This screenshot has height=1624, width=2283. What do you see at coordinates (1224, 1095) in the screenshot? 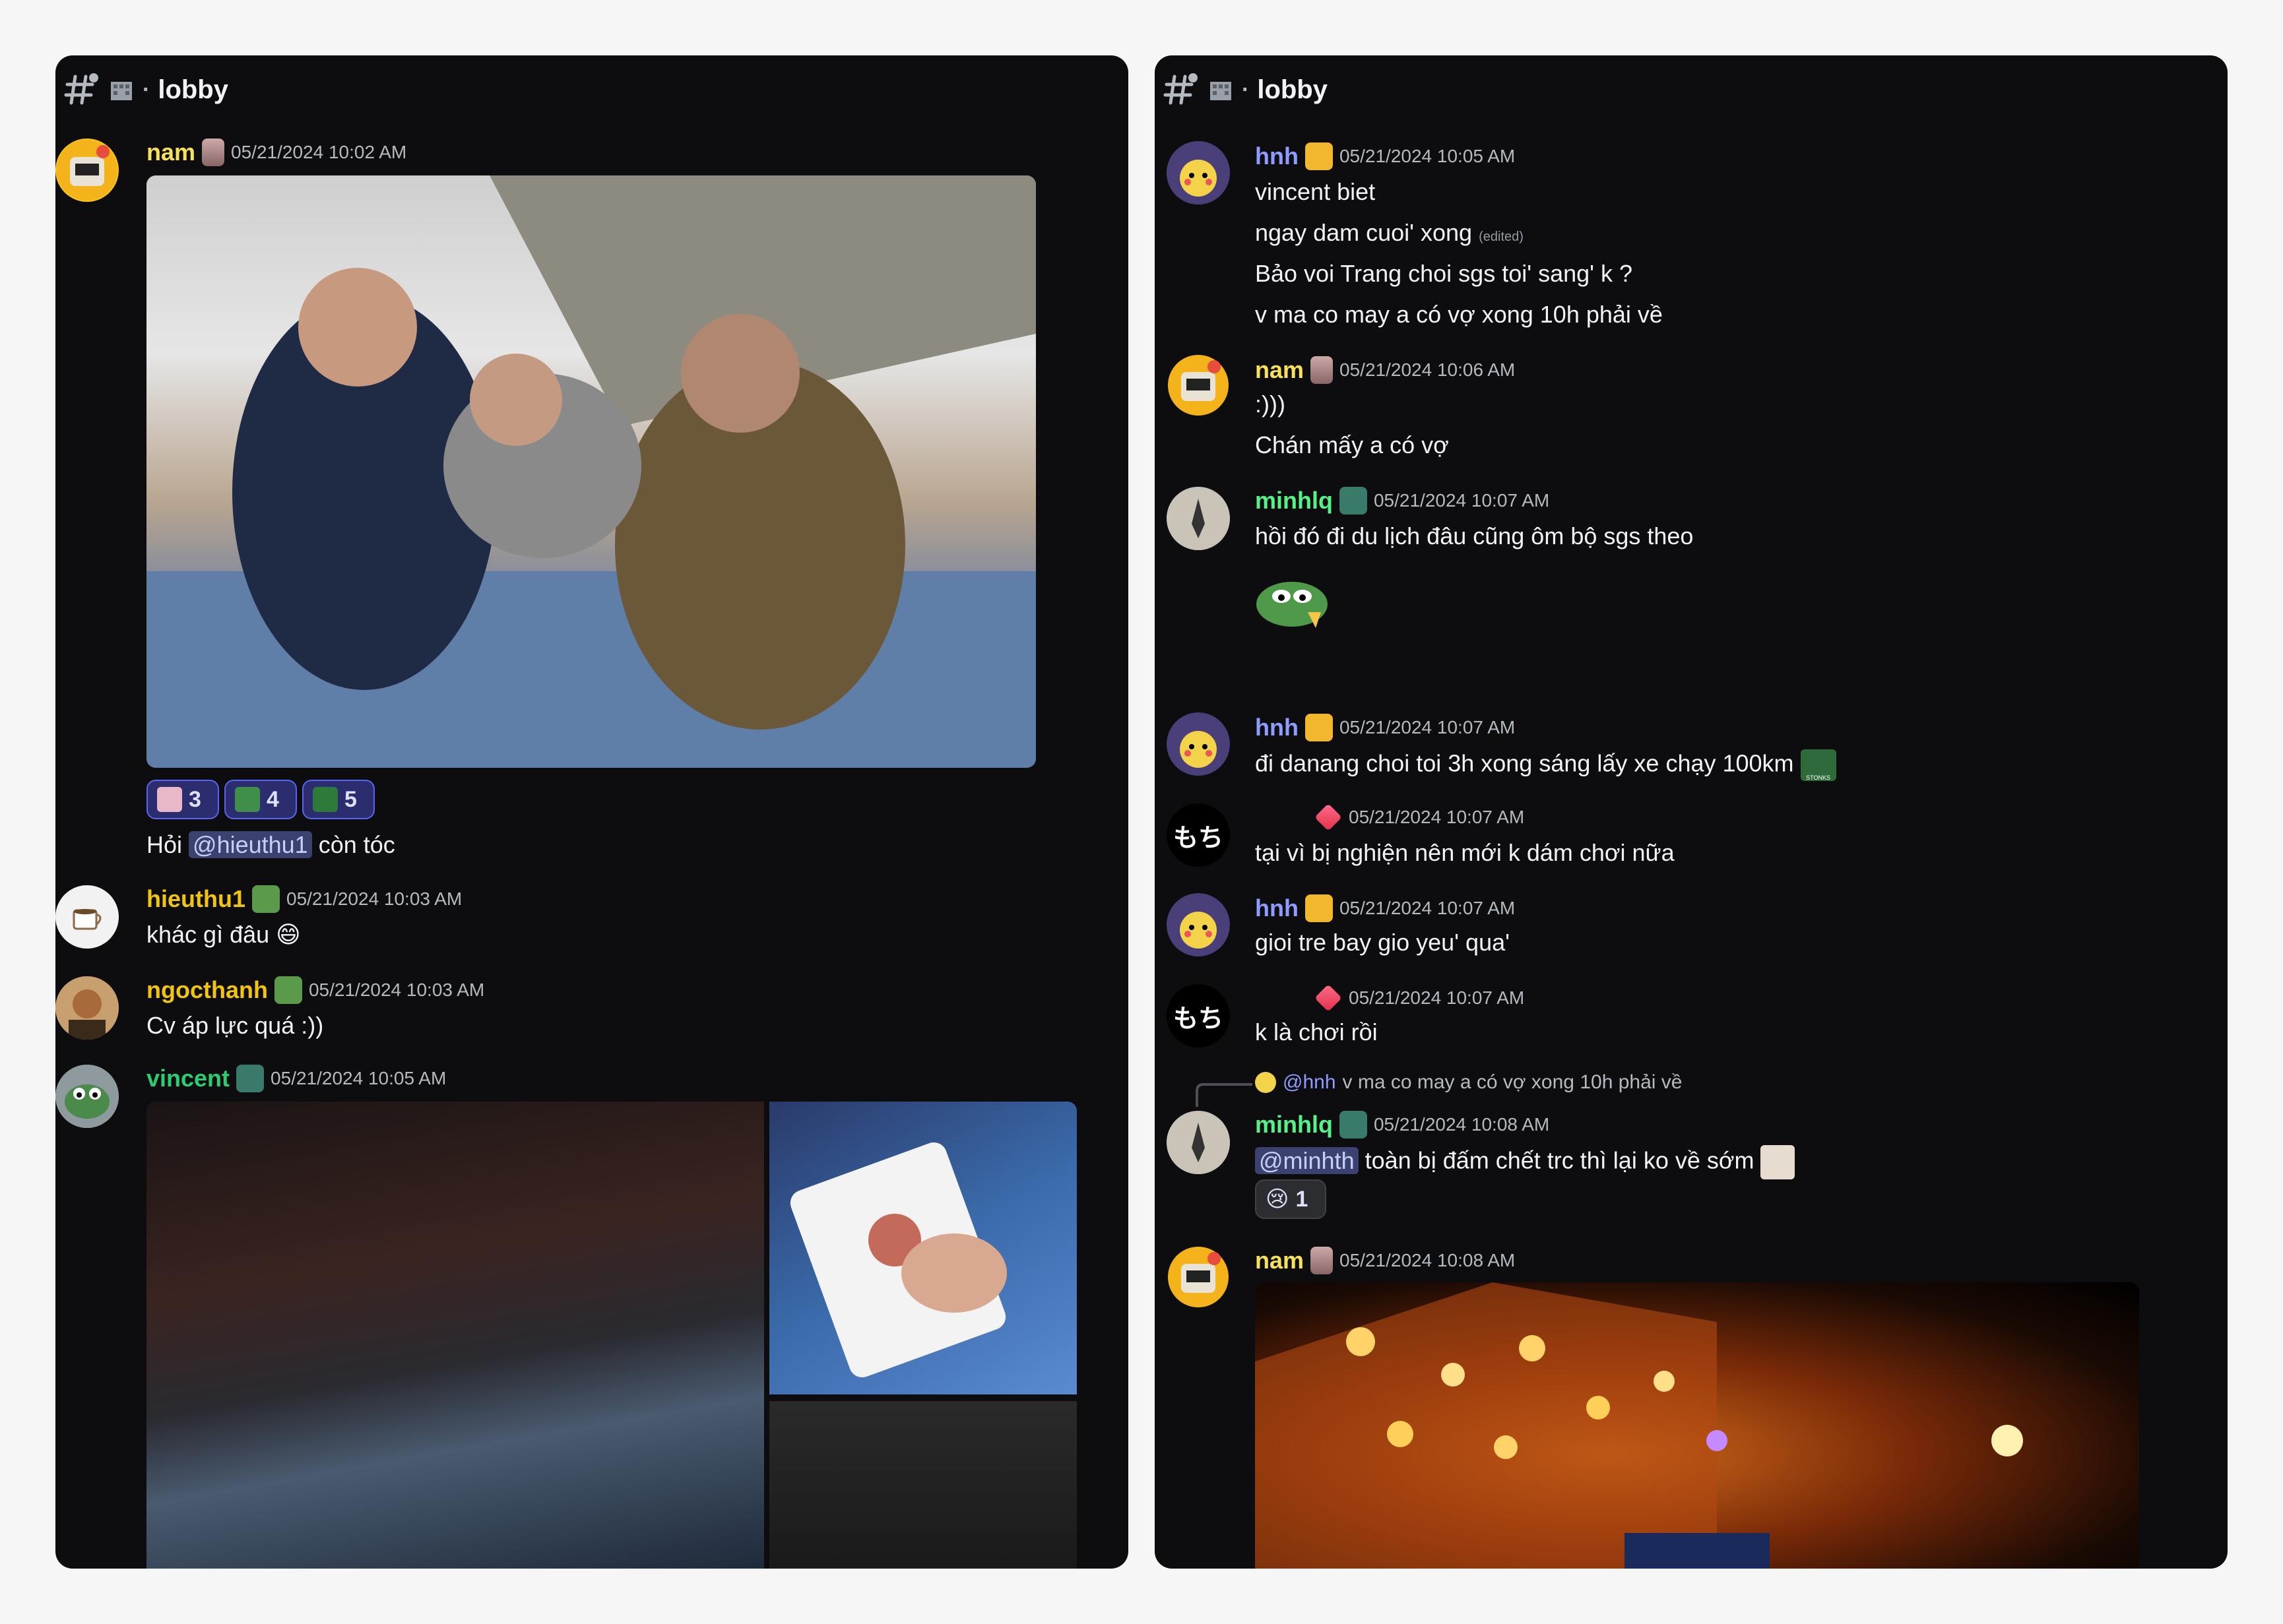
I see `reply-connector` at bounding box center [1224, 1095].